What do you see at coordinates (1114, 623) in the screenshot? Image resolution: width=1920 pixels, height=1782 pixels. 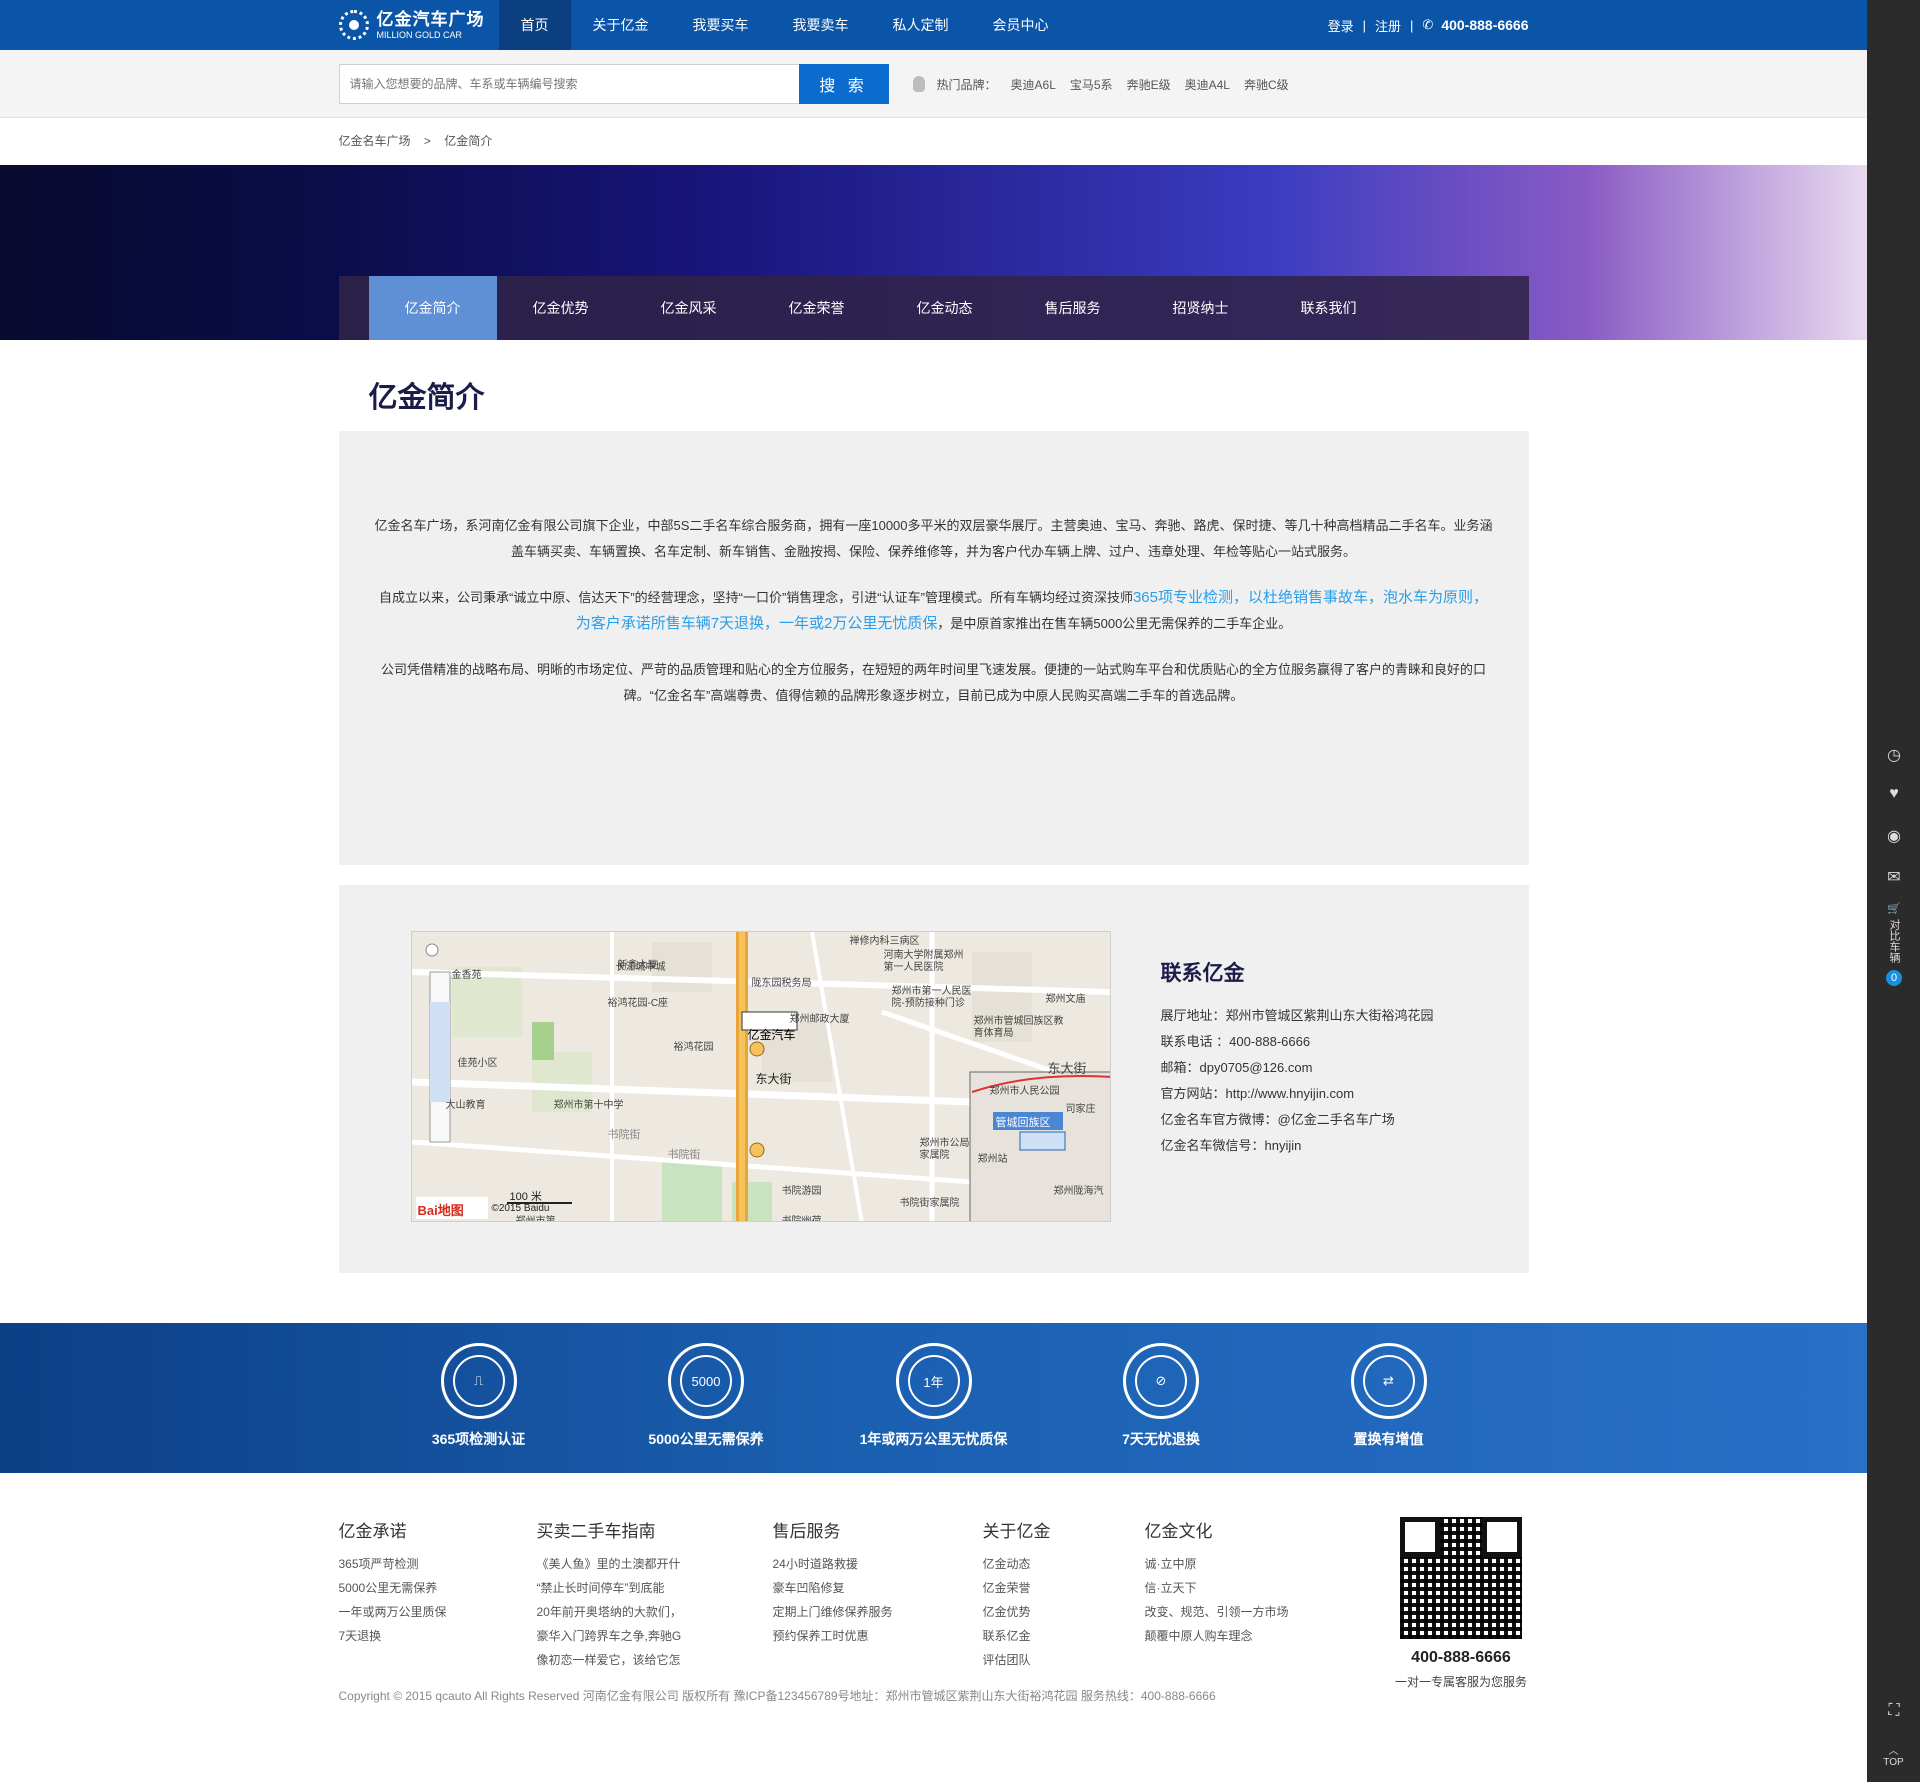 I see `intro-text: ，是中原首家推出在售车辆5000公里无需保养的二手车企业。` at bounding box center [1114, 623].